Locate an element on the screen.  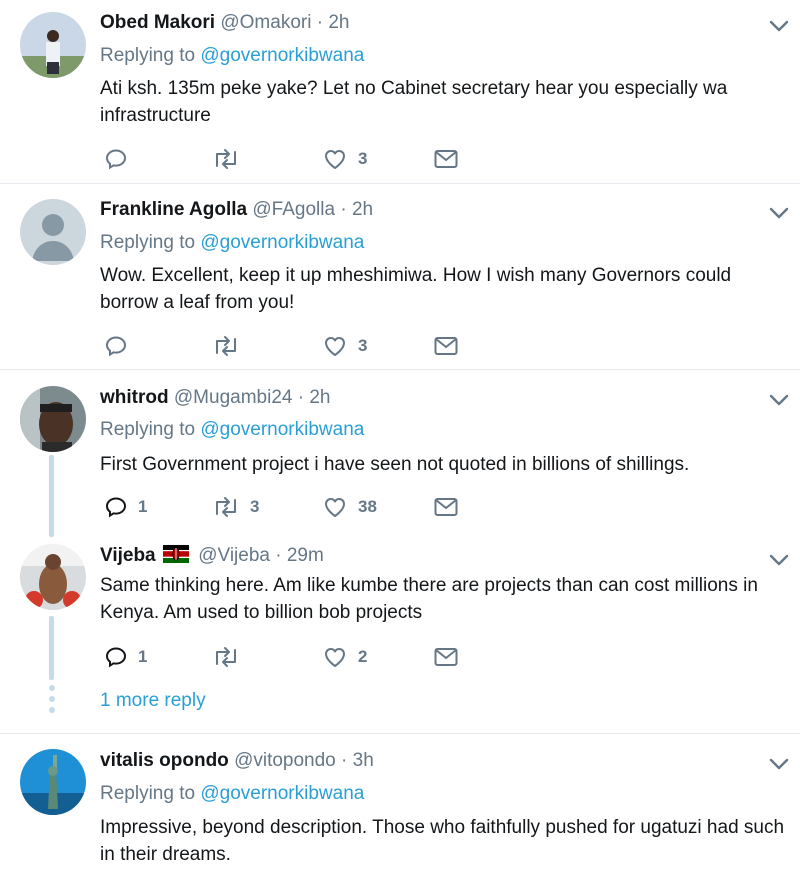
default-avatar-icon is located at coordinates (53, 232).